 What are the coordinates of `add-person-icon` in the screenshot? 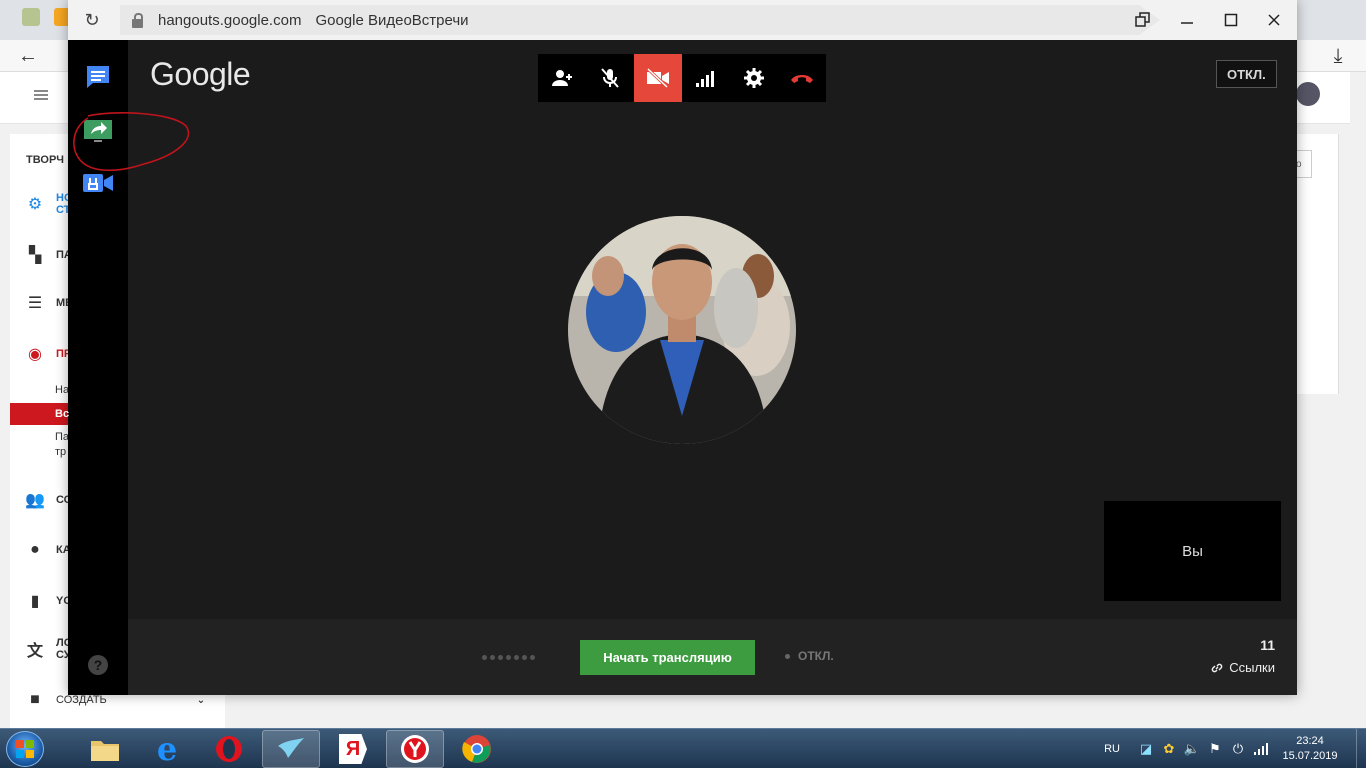 It's located at (562, 78).